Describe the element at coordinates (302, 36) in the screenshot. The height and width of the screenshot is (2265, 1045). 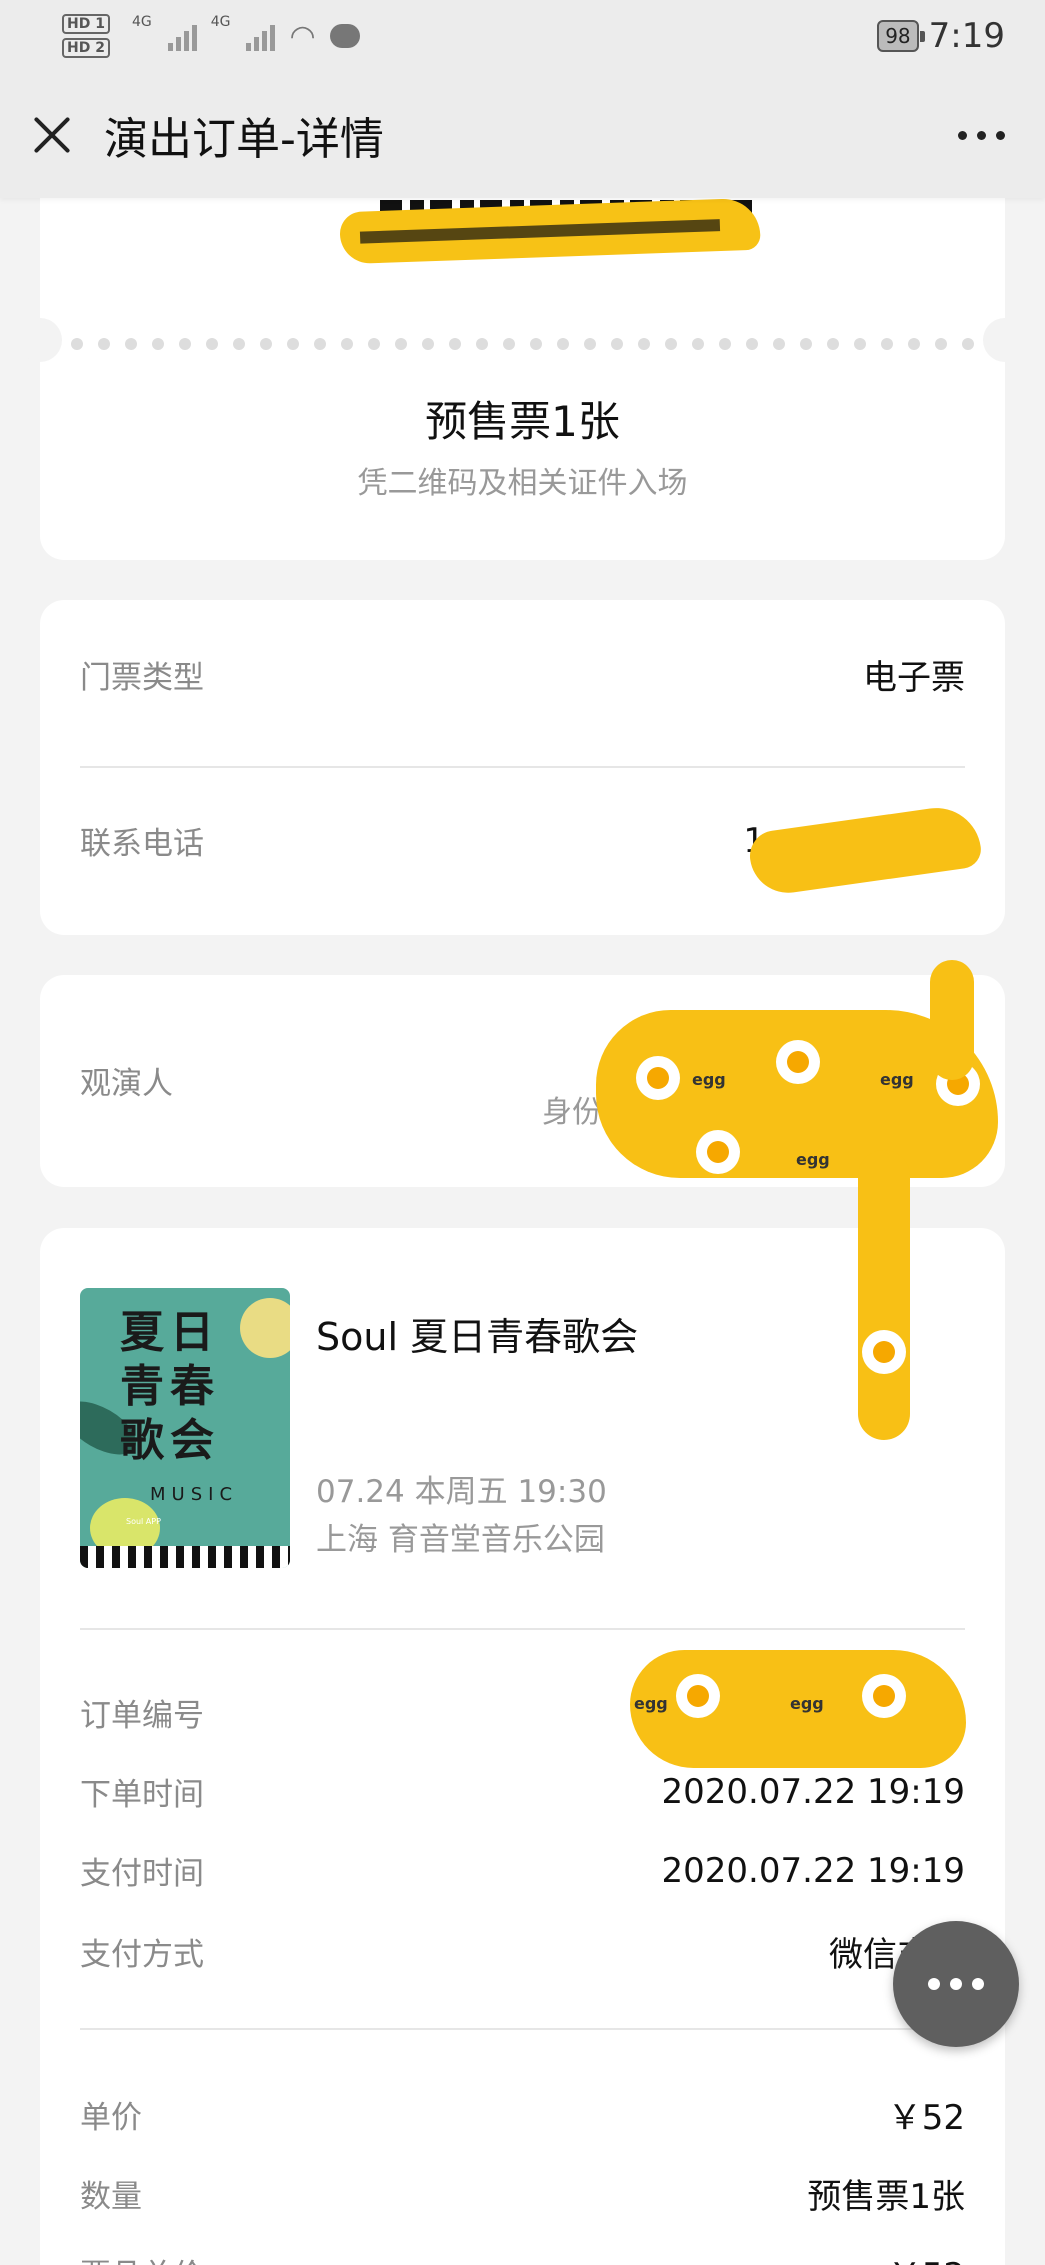
I see `wifi-icon: ◠` at that location.